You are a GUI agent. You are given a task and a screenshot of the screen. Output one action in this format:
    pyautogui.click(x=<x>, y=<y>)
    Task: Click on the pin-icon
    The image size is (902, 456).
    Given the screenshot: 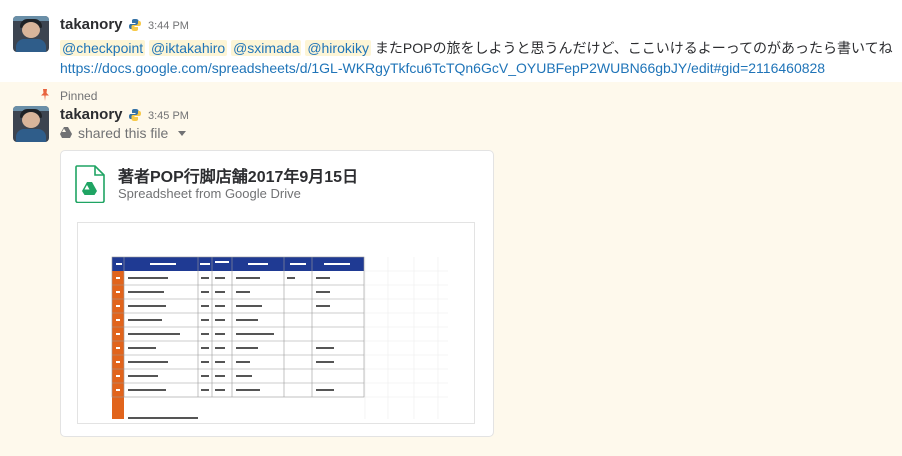 What is the action you would take?
    pyautogui.click(x=45, y=95)
    